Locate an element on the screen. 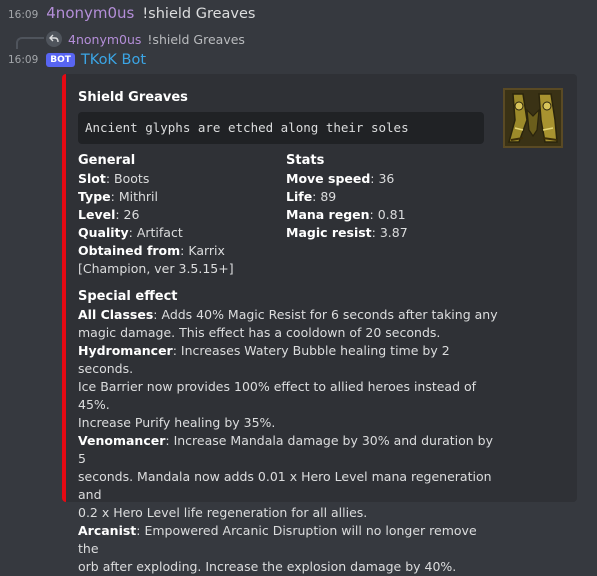 This screenshot has width=597, height=576. bot-message-timestamp: 16:09 is located at coordinates (23, 60).